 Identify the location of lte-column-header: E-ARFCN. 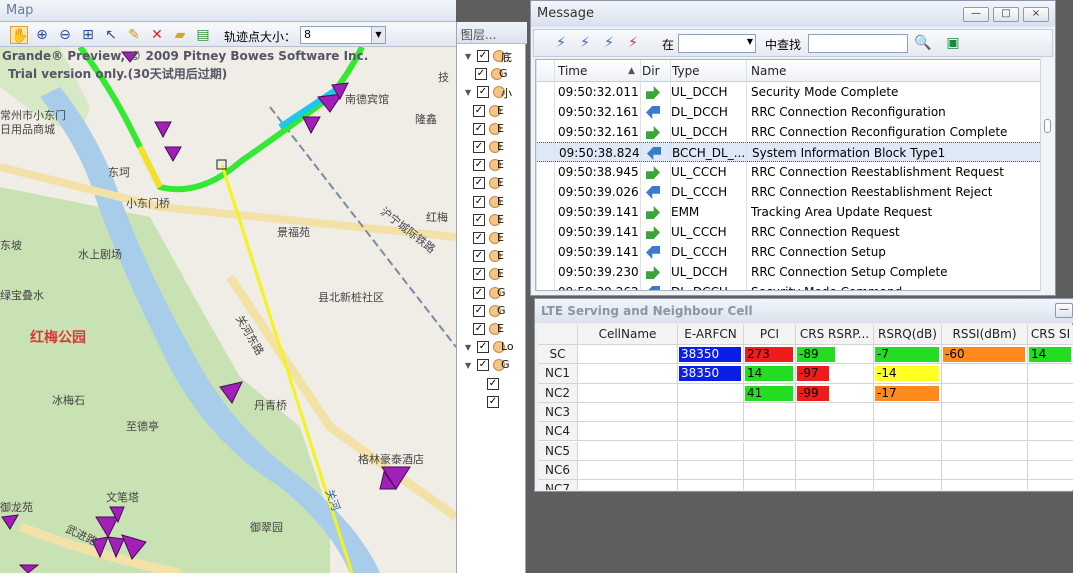
(711, 335).